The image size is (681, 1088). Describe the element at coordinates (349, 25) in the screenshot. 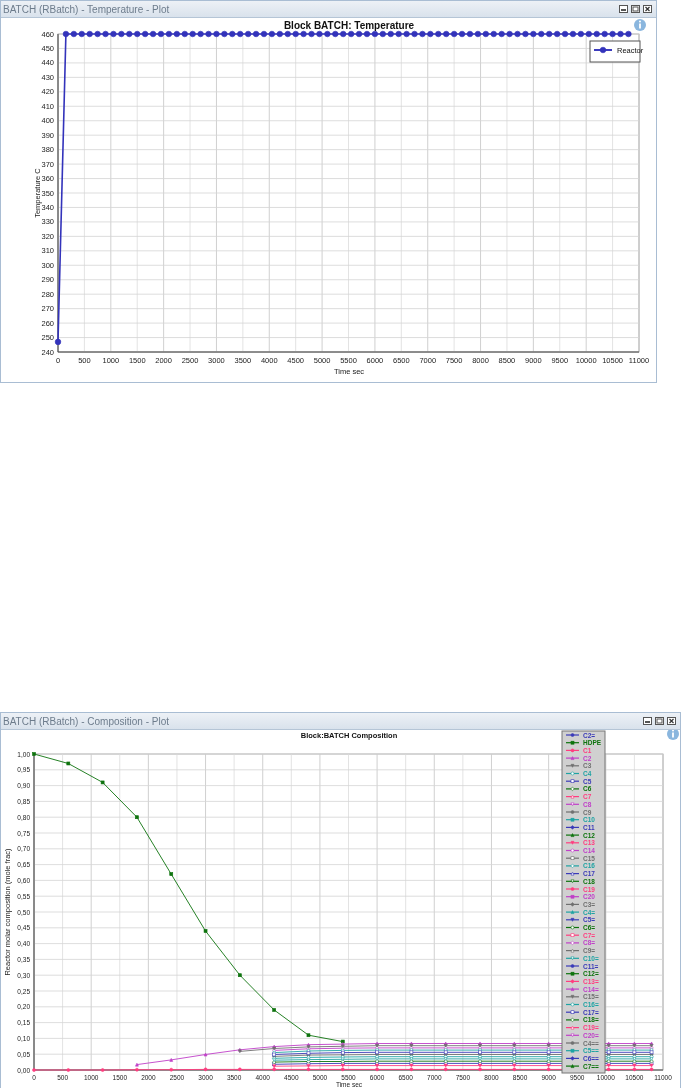

I see `chart-title: Block BATCH: Temperature` at that location.